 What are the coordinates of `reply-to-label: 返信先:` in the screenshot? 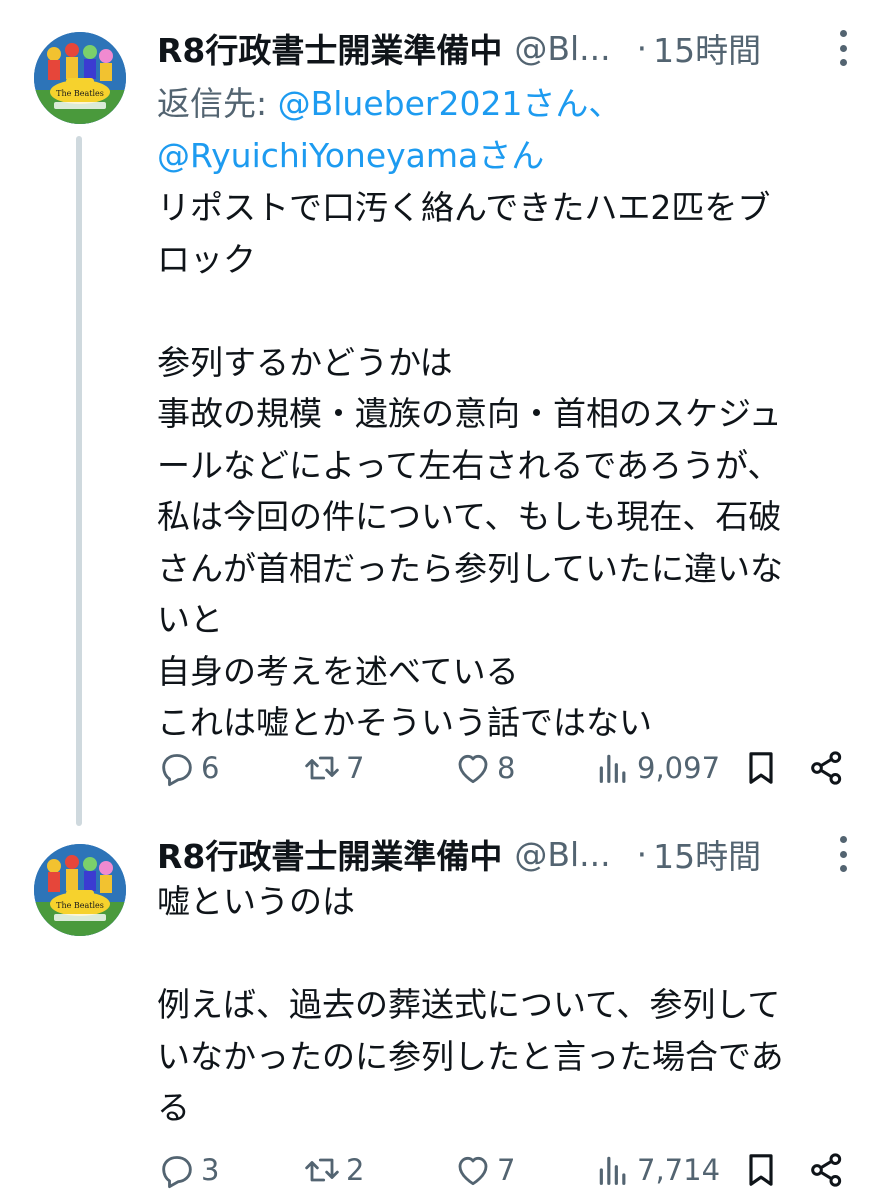 It's located at (217, 103).